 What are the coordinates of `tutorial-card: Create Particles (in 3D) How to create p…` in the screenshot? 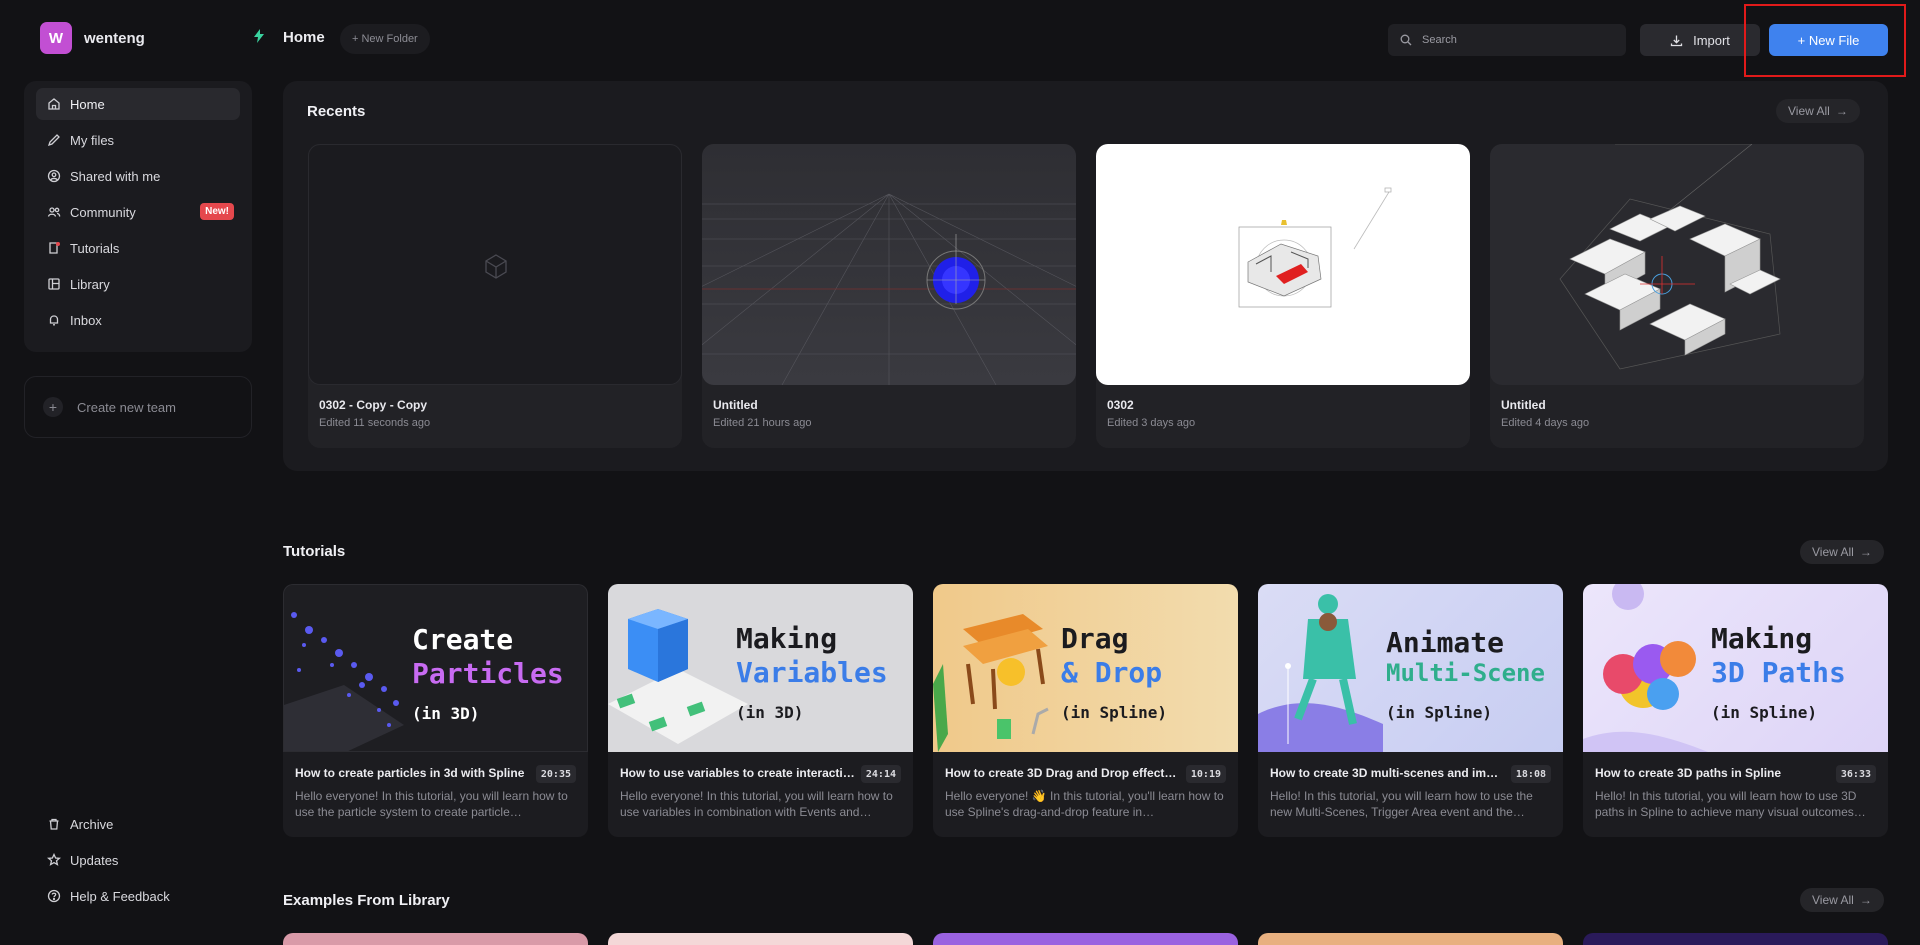 It's located at (435, 710).